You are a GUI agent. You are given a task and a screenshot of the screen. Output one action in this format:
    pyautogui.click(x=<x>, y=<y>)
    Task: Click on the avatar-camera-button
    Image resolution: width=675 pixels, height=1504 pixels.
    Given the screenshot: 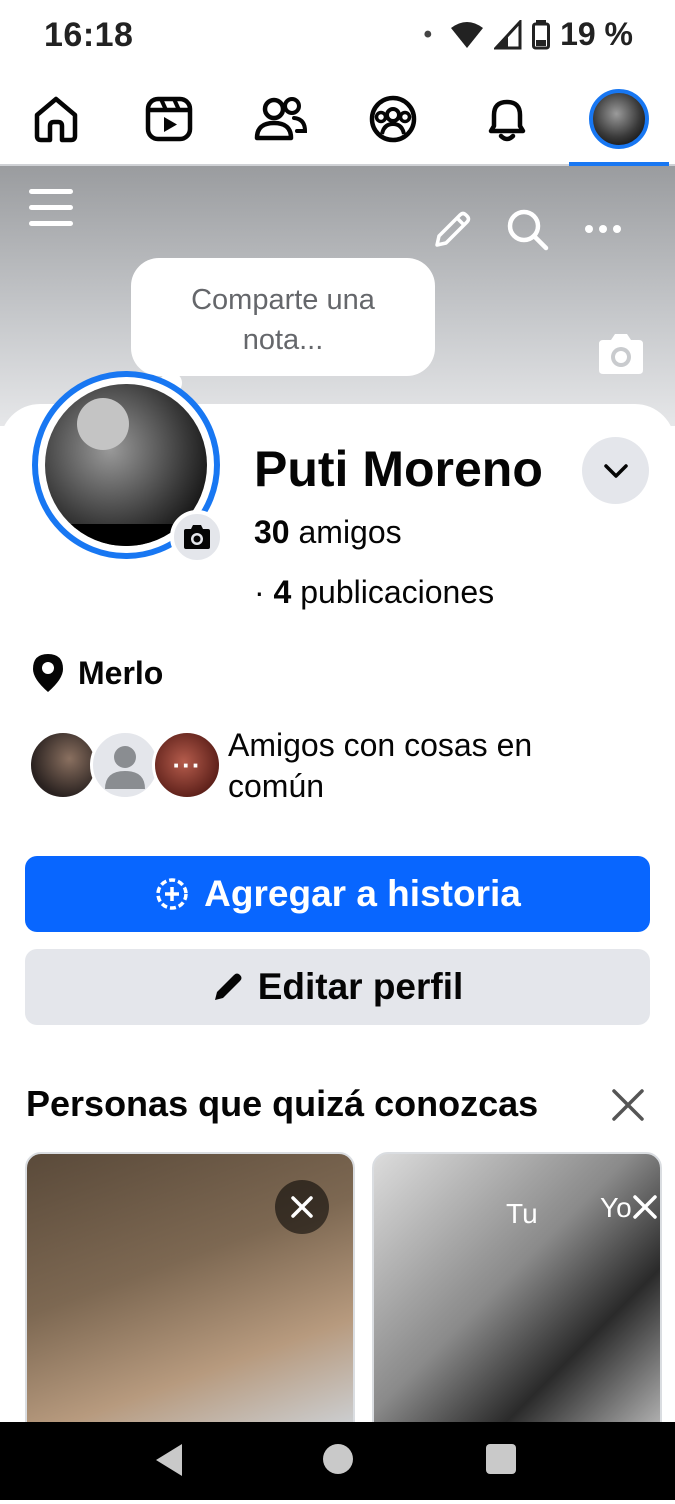 What is the action you would take?
    pyautogui.click(x=197, y=537)
    